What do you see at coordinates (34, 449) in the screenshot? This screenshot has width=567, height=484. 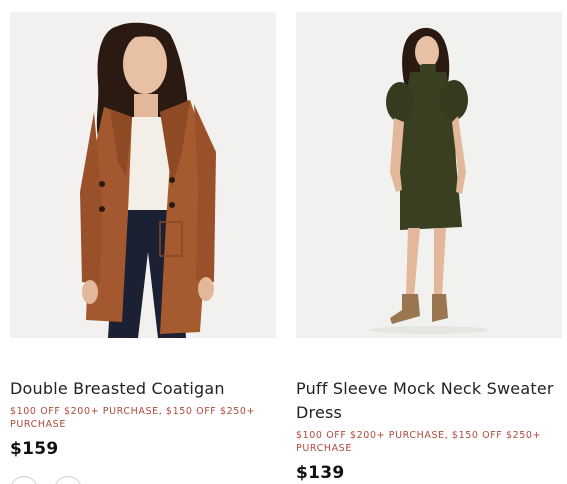 I see `product-price: $159` at bounding box center [34, 449].